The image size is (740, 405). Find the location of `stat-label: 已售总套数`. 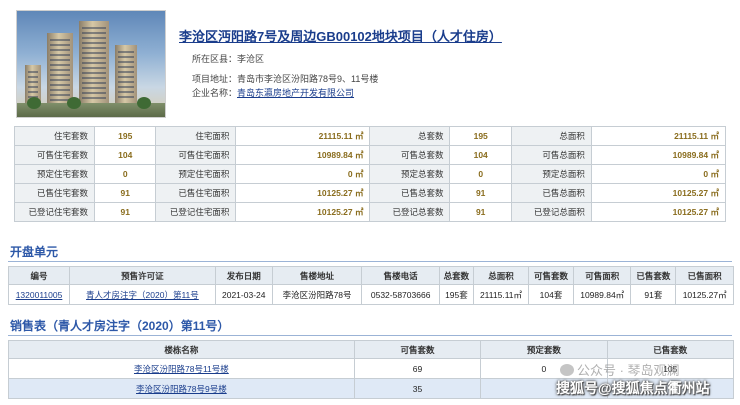

stat-label: 已售总套数 is located at coordinates (410, 193).